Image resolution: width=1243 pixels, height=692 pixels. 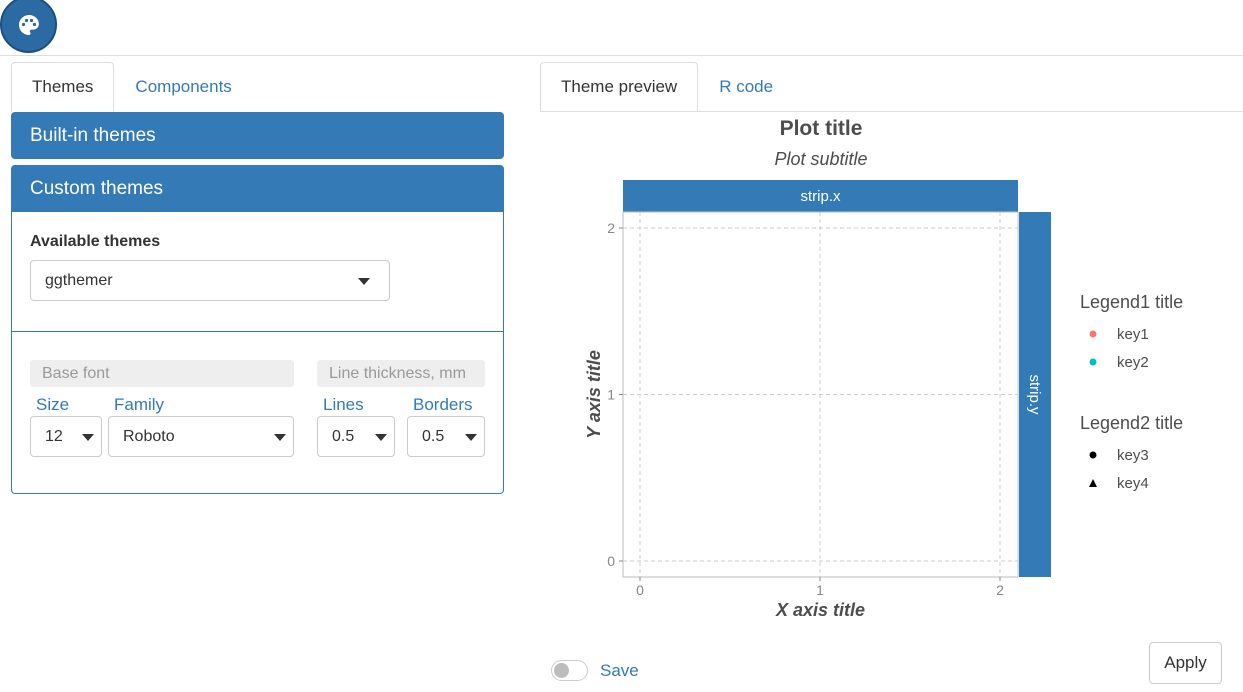 What do you see at coordinates (1133, 483) in the screenshot?
I see `legend2-key4: key4` at bounding box center [1133, 483].